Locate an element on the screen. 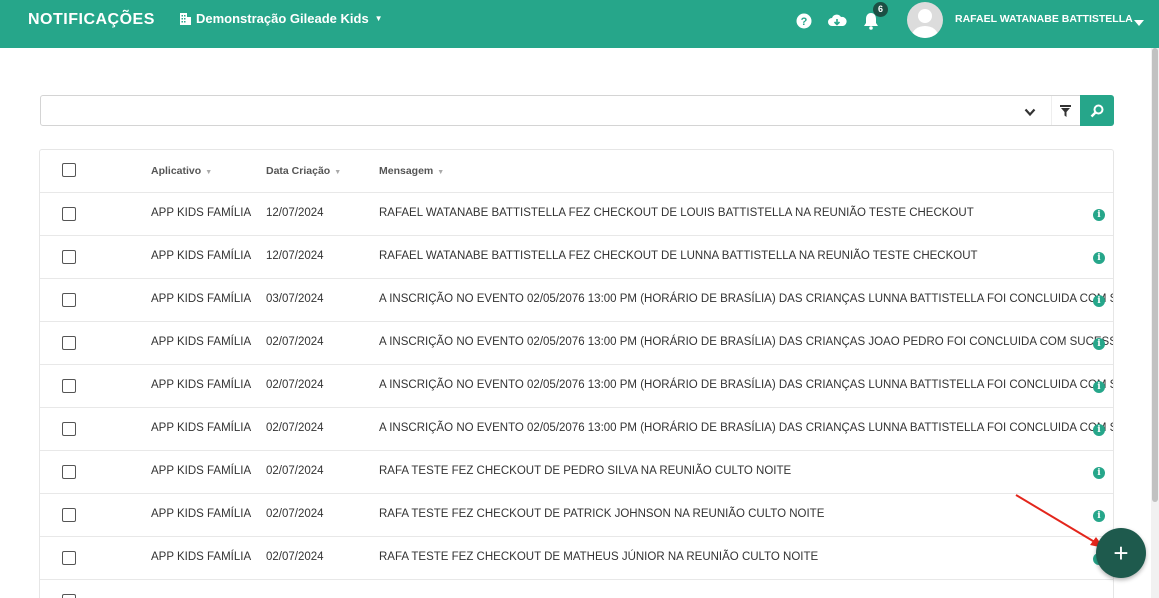 Image resolution: width=1159 pixels, height=598 pixels. help-icon: ? is located at coordinates (804, 21).